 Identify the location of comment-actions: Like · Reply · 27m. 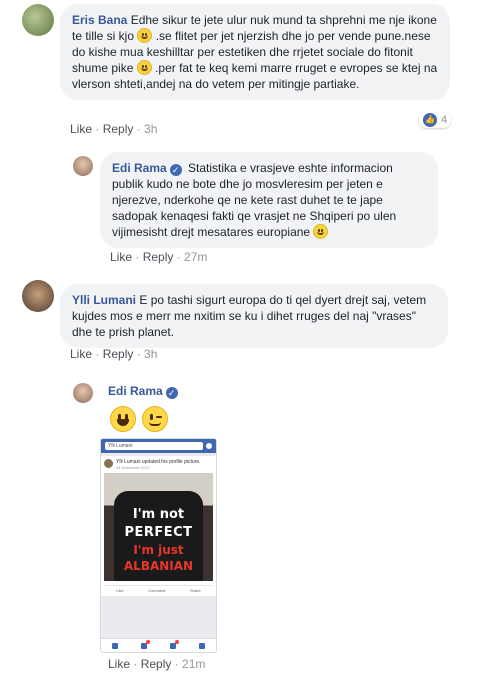
(159, 257).